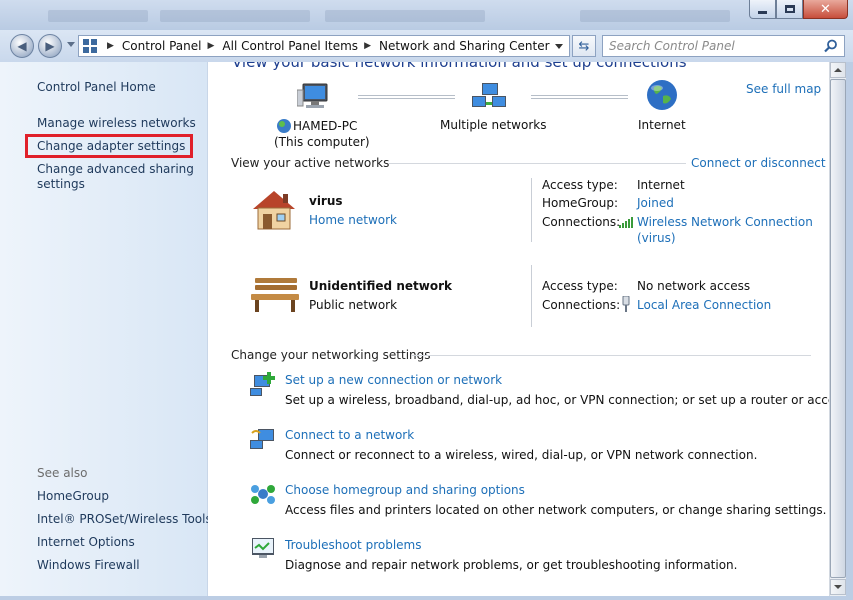  I want to click on homegroup-label: HomeGroup:, so click(580, 203).